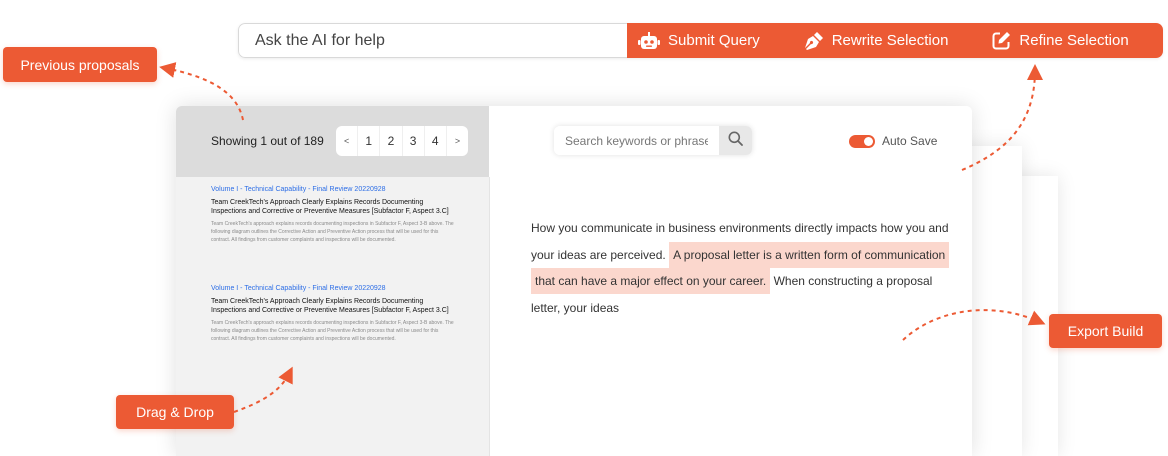 The width and height of the screenshot is (1168, 456). Describe the element at coordinates (80, 64) in the screenshot. I see `previous-proposals-callout: Previous proposals` at that location.